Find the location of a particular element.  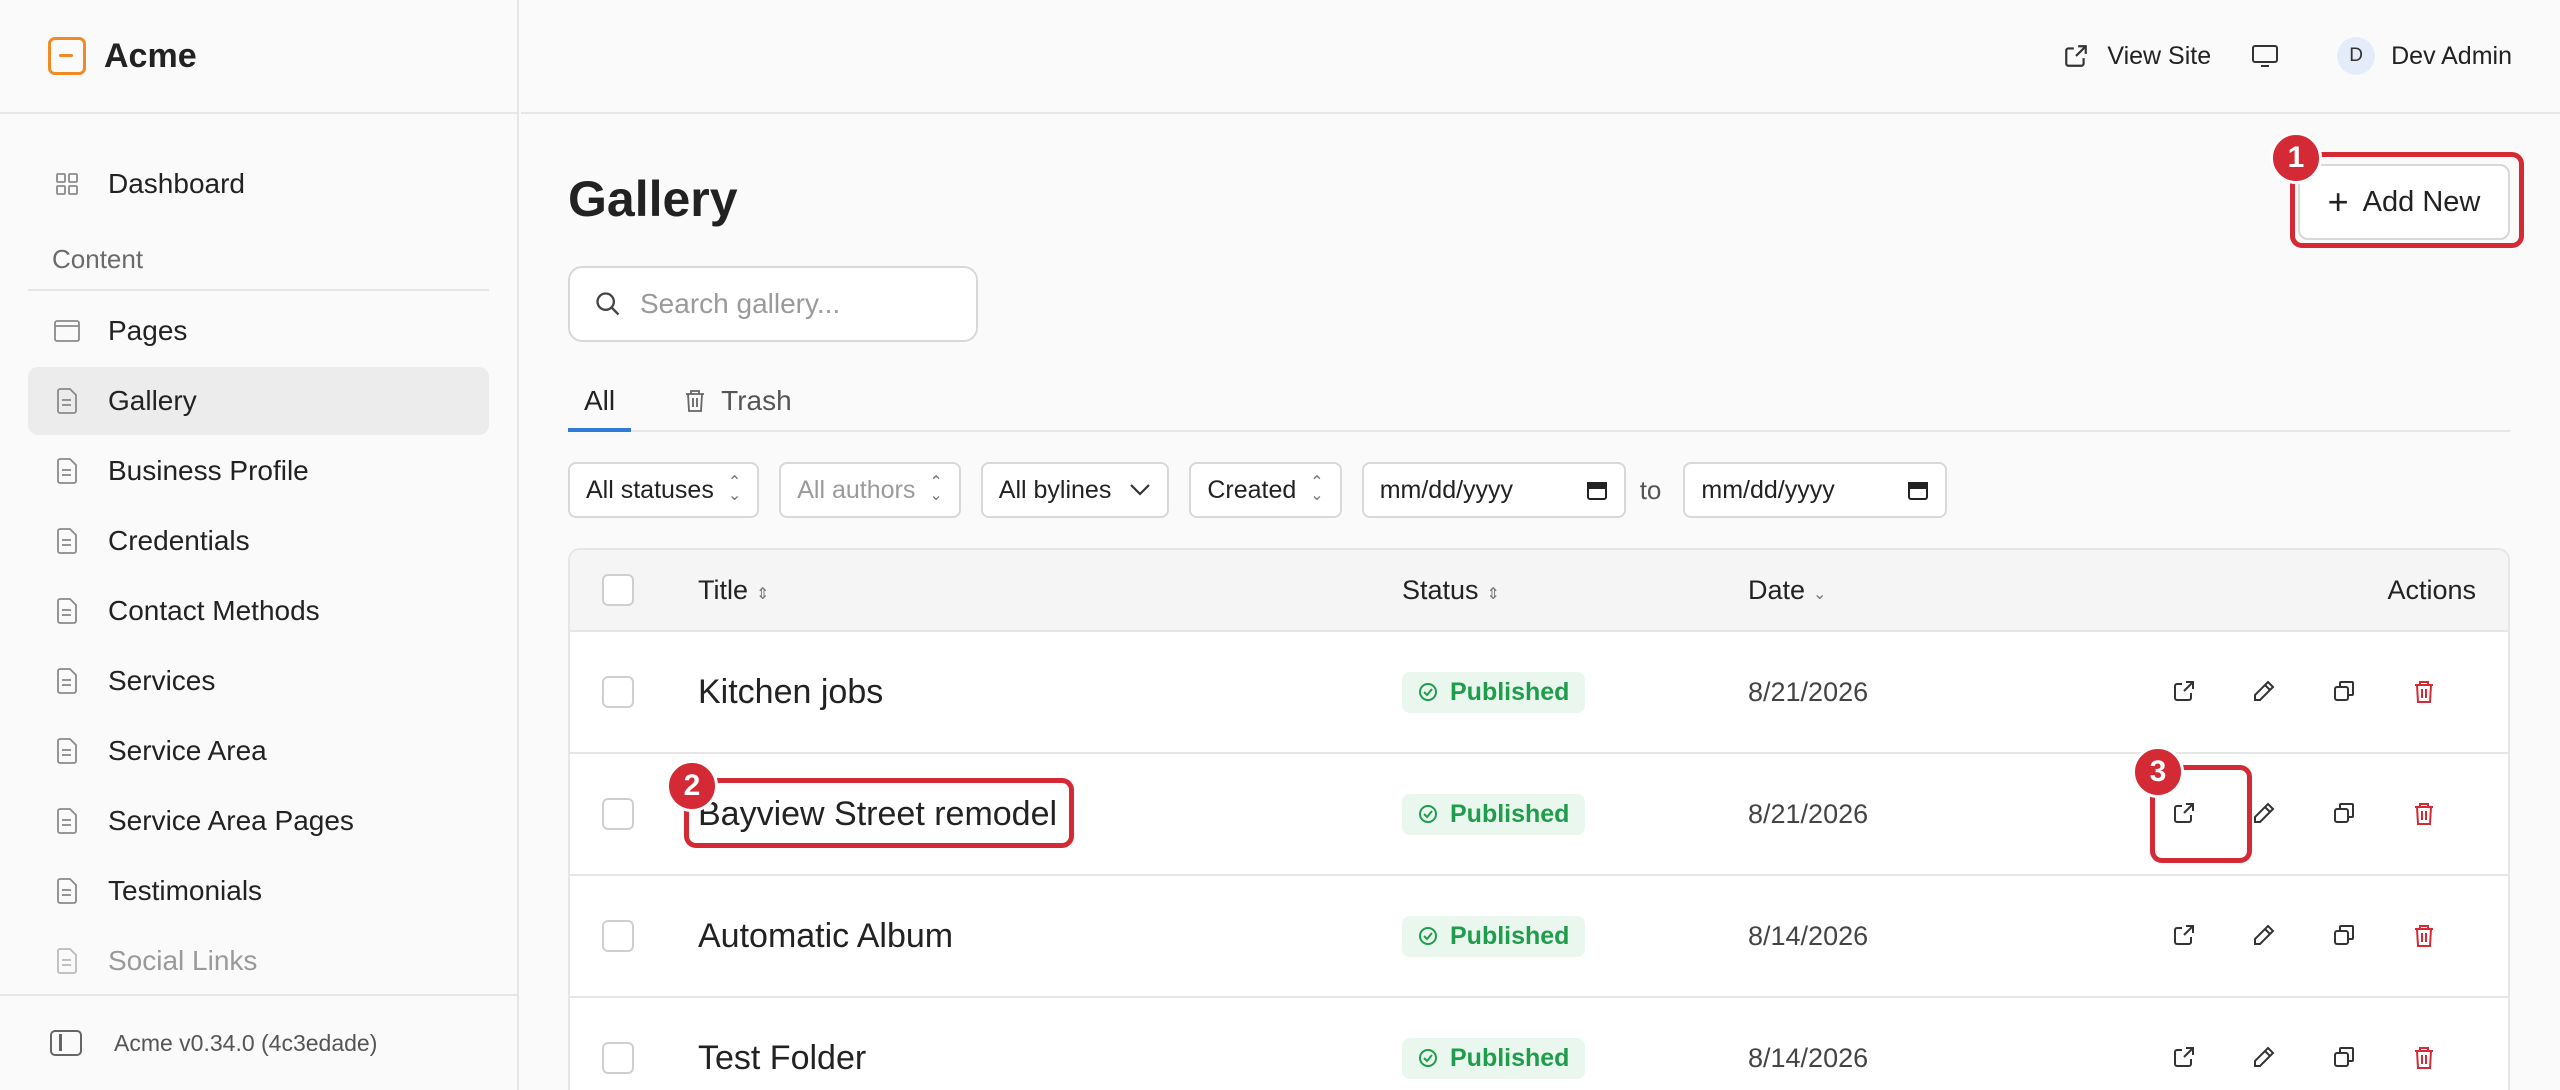

monitor-icon is located at coordinates (2265, 56).